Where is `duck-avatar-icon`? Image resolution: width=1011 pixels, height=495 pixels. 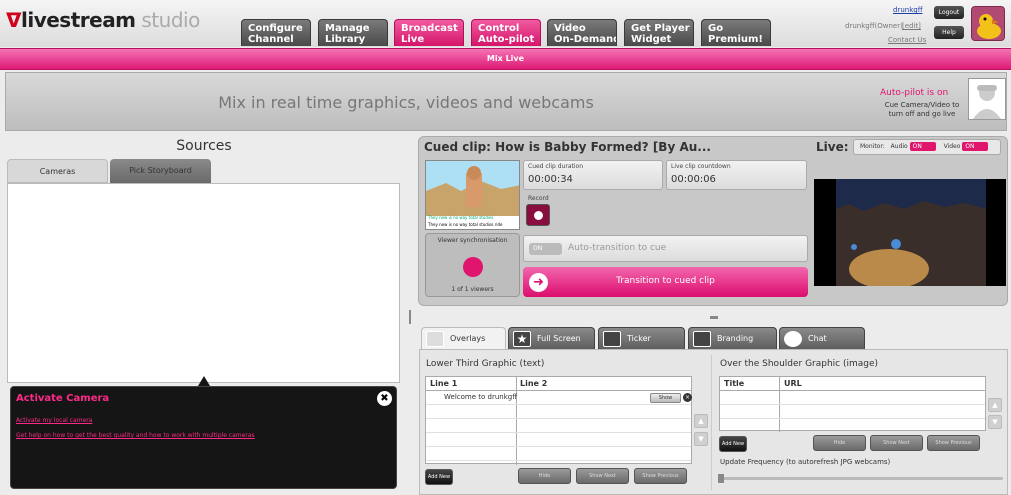
duck-avatar-icon is located at coordinates (988, 23).